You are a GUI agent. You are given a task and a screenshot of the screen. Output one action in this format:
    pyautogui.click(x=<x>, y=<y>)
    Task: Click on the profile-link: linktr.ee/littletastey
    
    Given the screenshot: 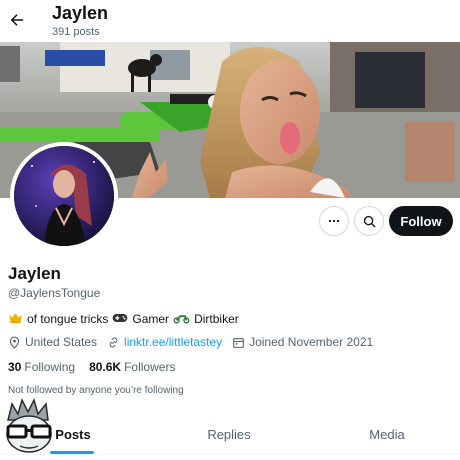 What is the action you would take?
    pyautogui.click(x=173, y=342)
    